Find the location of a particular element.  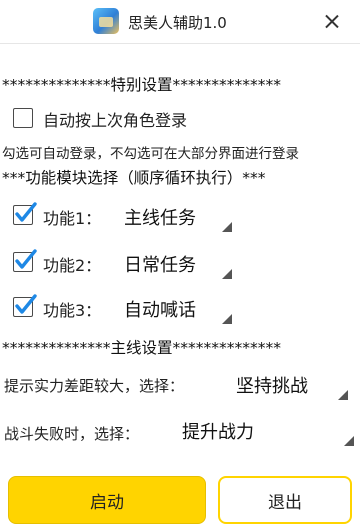

battle-fail-value: 提升战力 is located at coordinates (218, 432).